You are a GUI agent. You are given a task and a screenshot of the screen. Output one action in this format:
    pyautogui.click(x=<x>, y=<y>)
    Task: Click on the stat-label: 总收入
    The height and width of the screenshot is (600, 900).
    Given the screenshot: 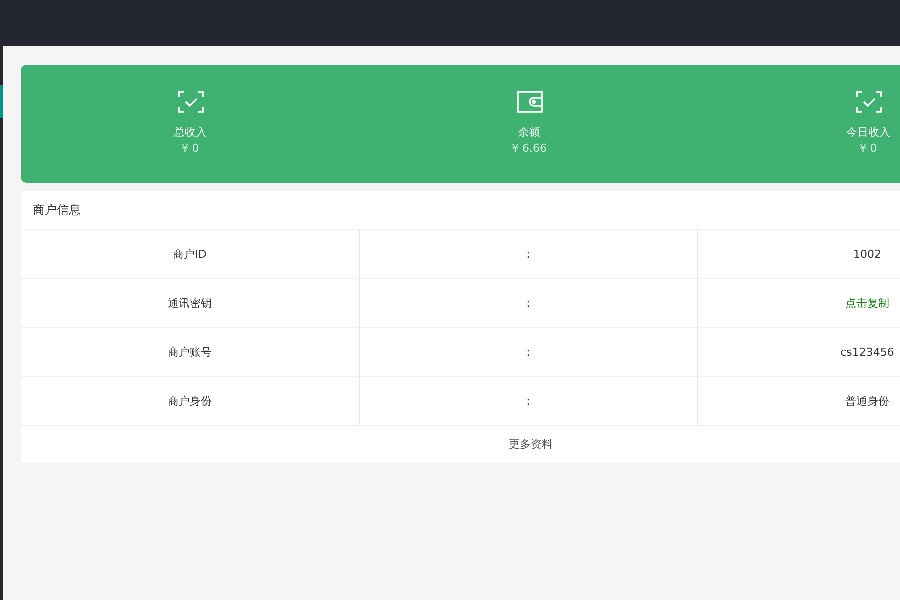 What is the action you would take?
    pyautogui.click(x=190, y=133)
    